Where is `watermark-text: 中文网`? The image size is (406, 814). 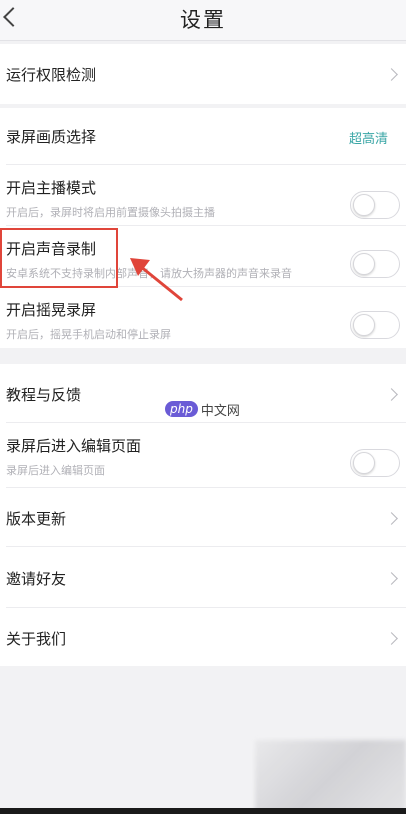 watermark-text: 中文网 is located at coordinates (220, 411).